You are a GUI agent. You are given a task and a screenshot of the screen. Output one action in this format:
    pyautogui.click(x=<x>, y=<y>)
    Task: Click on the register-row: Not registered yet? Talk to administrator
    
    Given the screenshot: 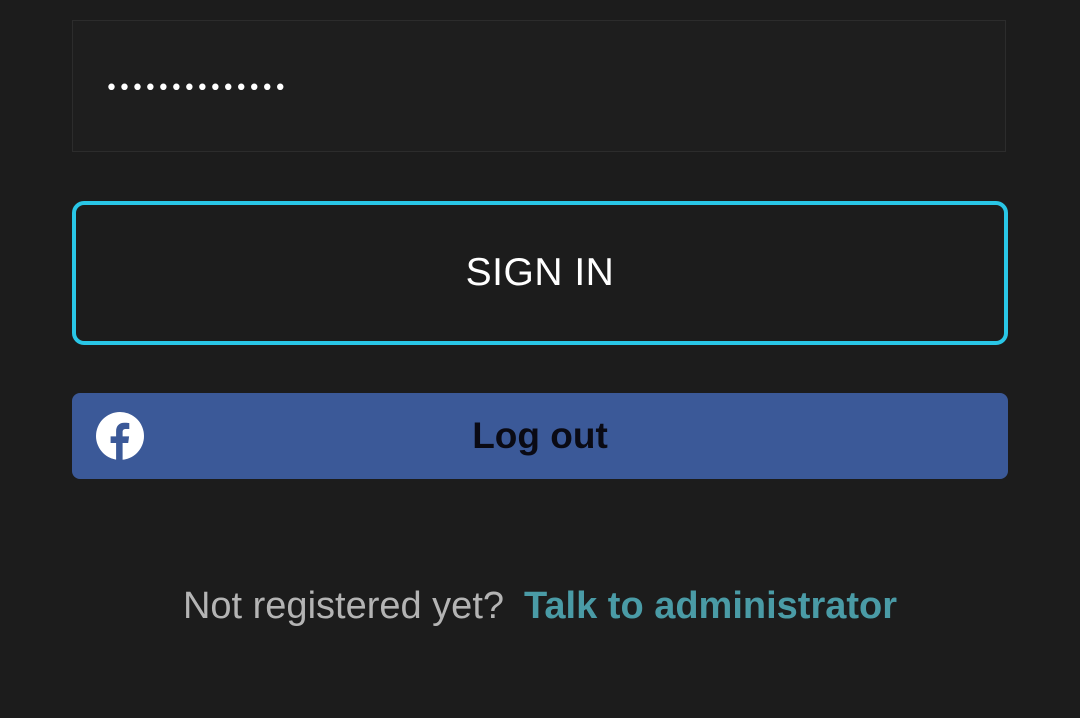 What is the action you would take?
    pyautogui.click(x=540, y=606)
    